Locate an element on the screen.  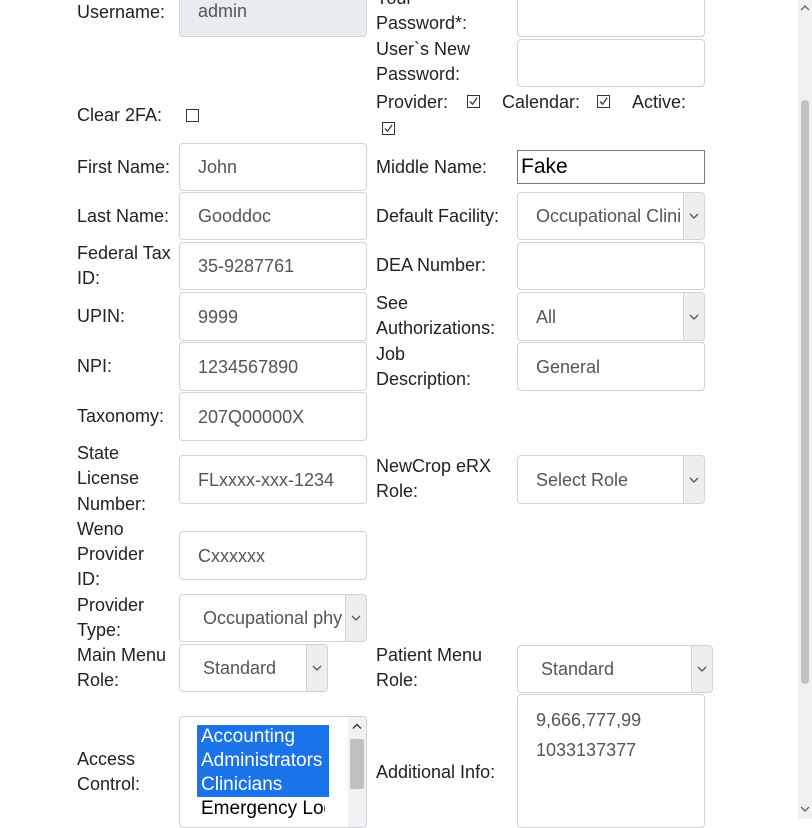
provider-type-label-line2: Type: is located at coordinates (99, 630).